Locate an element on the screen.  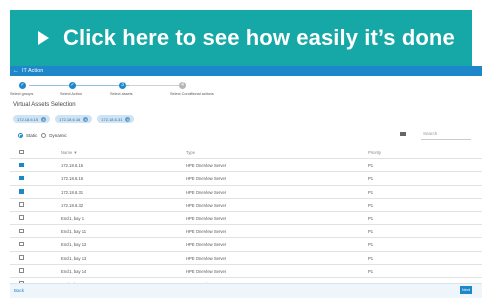
step-label: Select Conditional actions is located at coordinates (192, 94).